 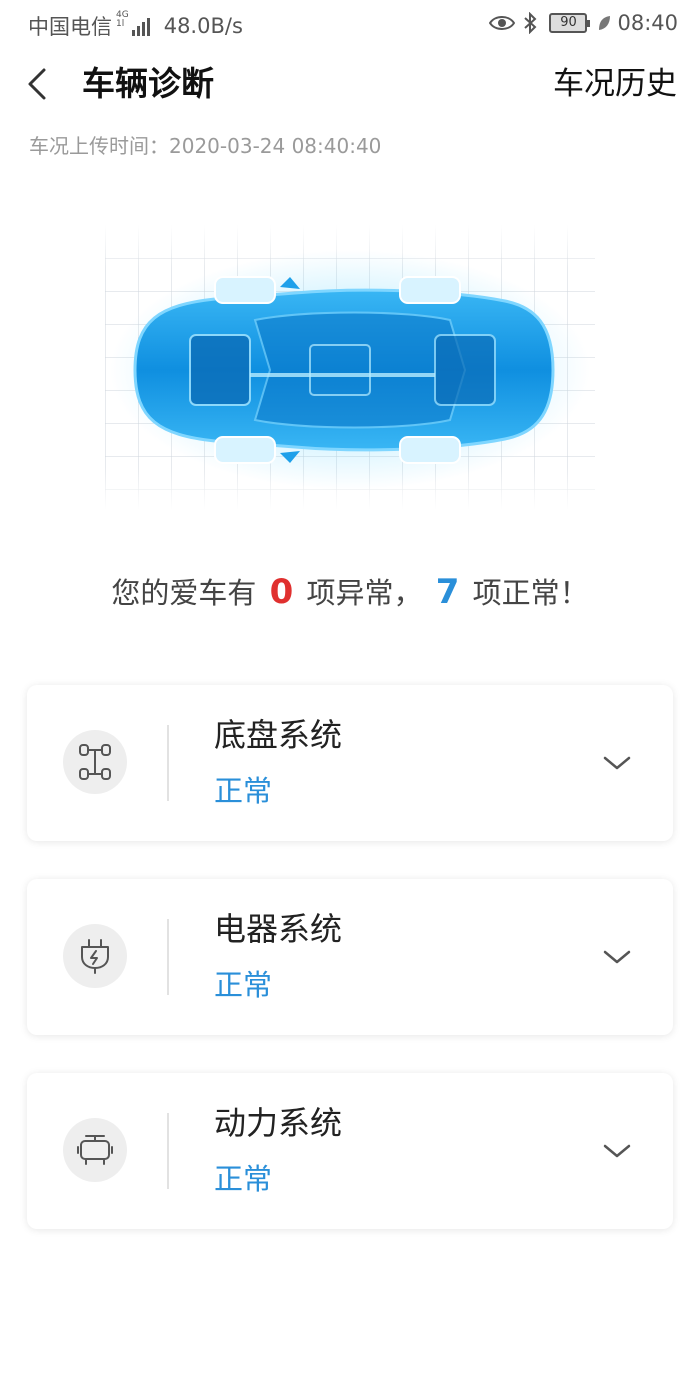 I want to click on carrier-name: 中国电信, so click(x=70, y=27).